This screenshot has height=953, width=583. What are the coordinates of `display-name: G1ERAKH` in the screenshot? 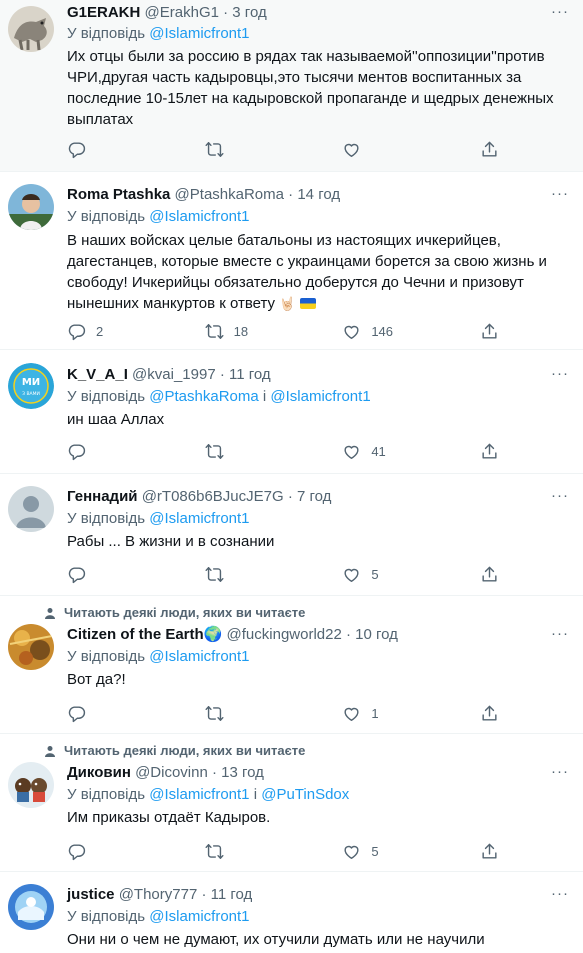 It's located at (103, 12).